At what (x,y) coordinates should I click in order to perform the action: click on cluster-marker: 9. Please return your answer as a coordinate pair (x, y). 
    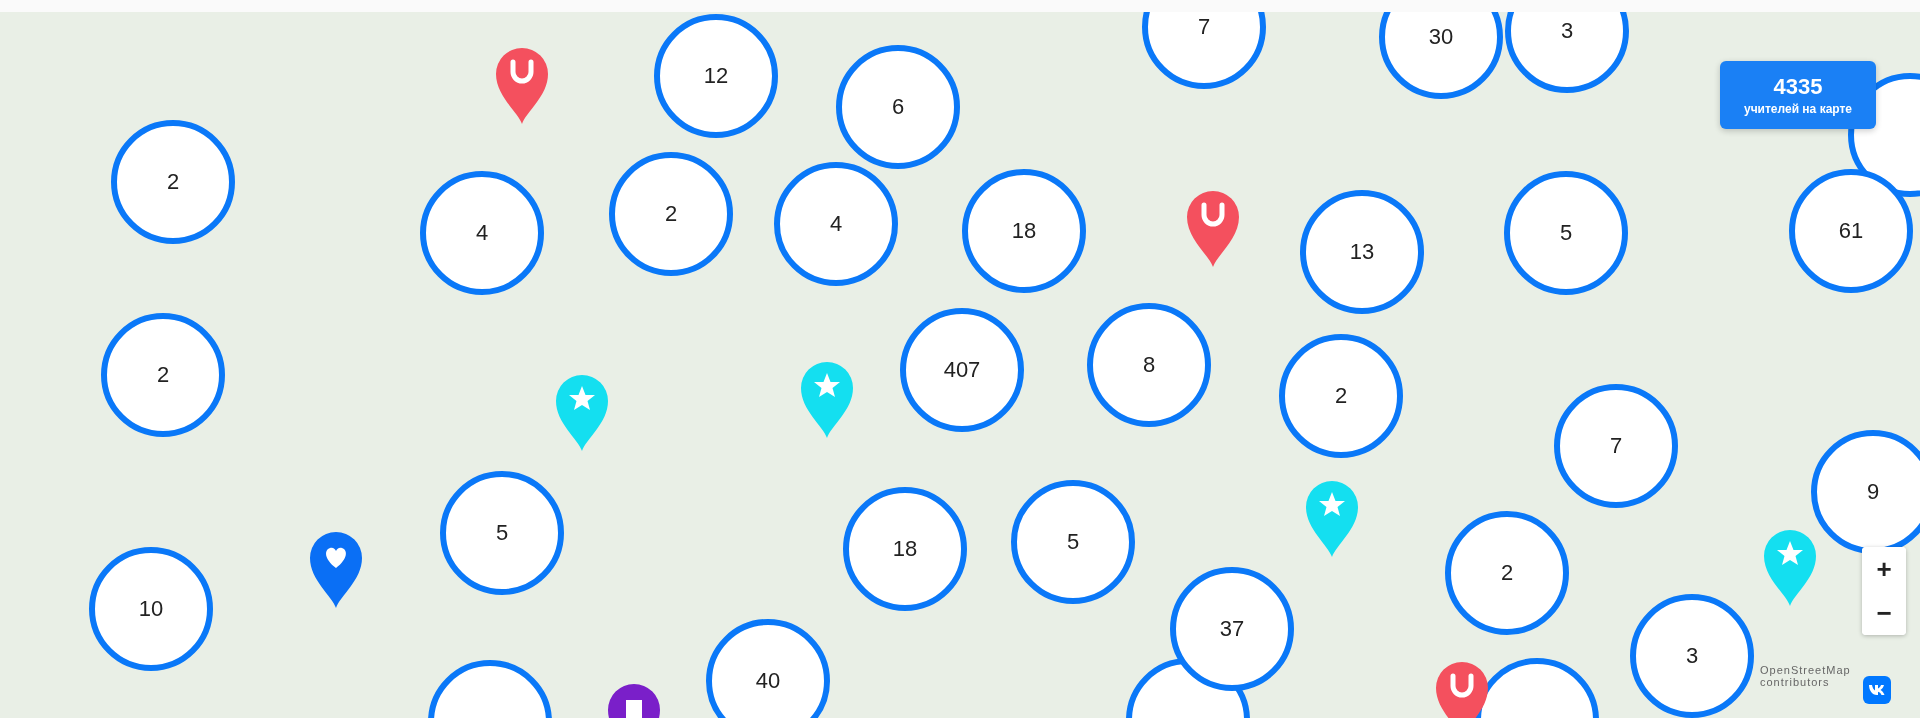
    Looking at the image, I should click on (1865, 492).